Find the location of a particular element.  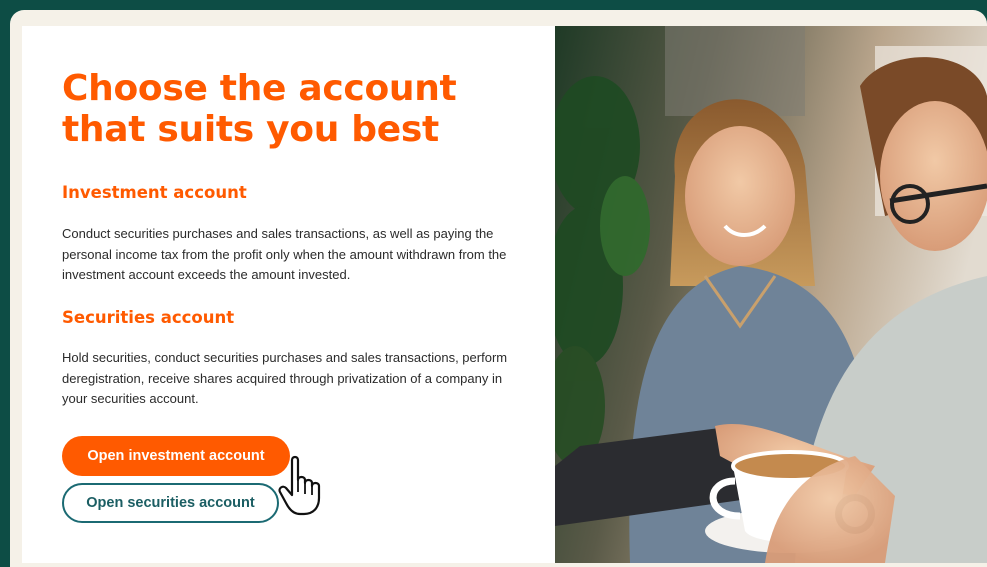

investment-account-heading: Investment account is located at coordinates (154, 192).